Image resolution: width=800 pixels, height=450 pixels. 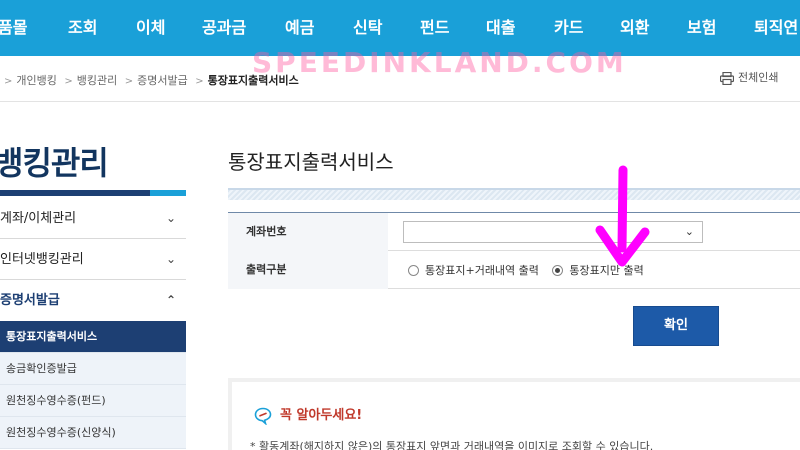 I want to click on radio-label: 통장표지만 출력, so click(x=606, y=270).